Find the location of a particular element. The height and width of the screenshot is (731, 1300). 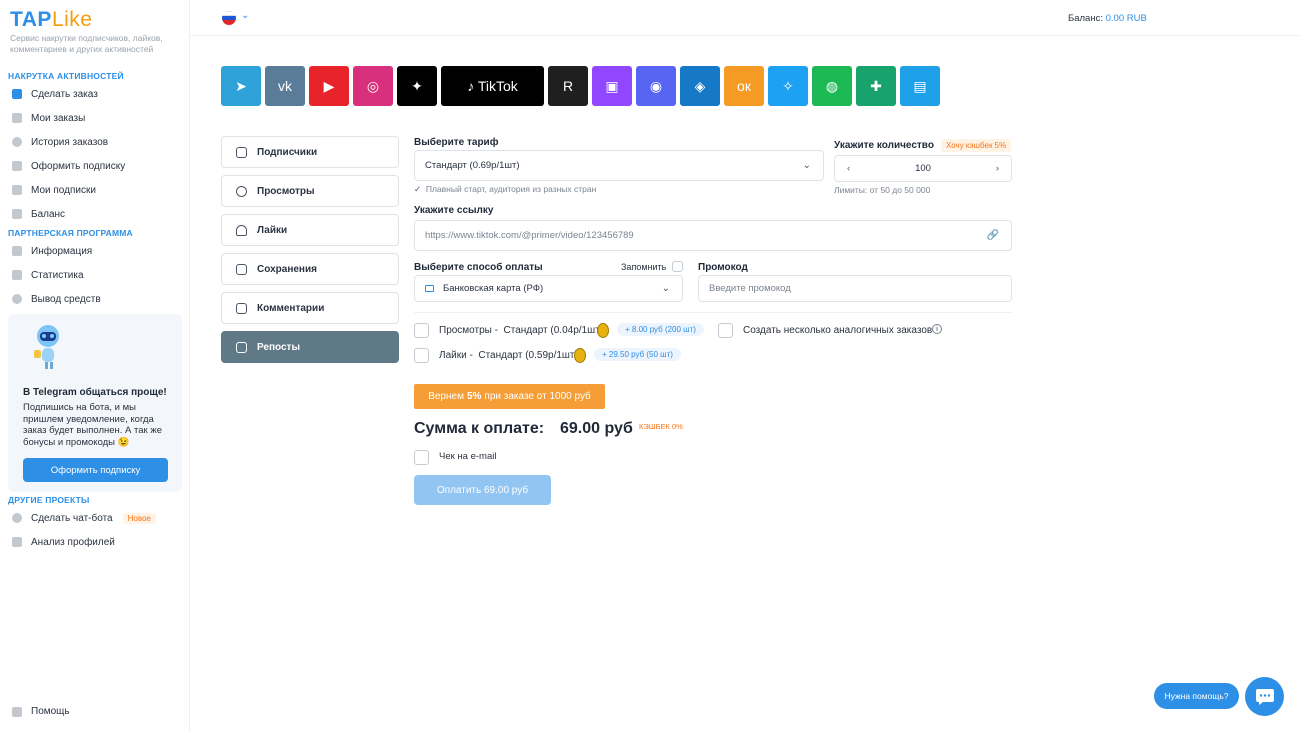

platform-selector: ➤ vk ▶ ◎ ✦ ♪ TikTok R ▣ ◉ ◈ ок ✧ ◍ ✚ ▤ is located at coordinates (580, 86).